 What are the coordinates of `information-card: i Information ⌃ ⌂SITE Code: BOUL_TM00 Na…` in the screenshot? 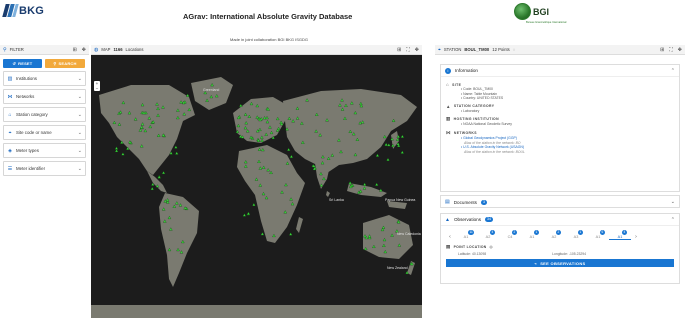 It's located at (560, 128).